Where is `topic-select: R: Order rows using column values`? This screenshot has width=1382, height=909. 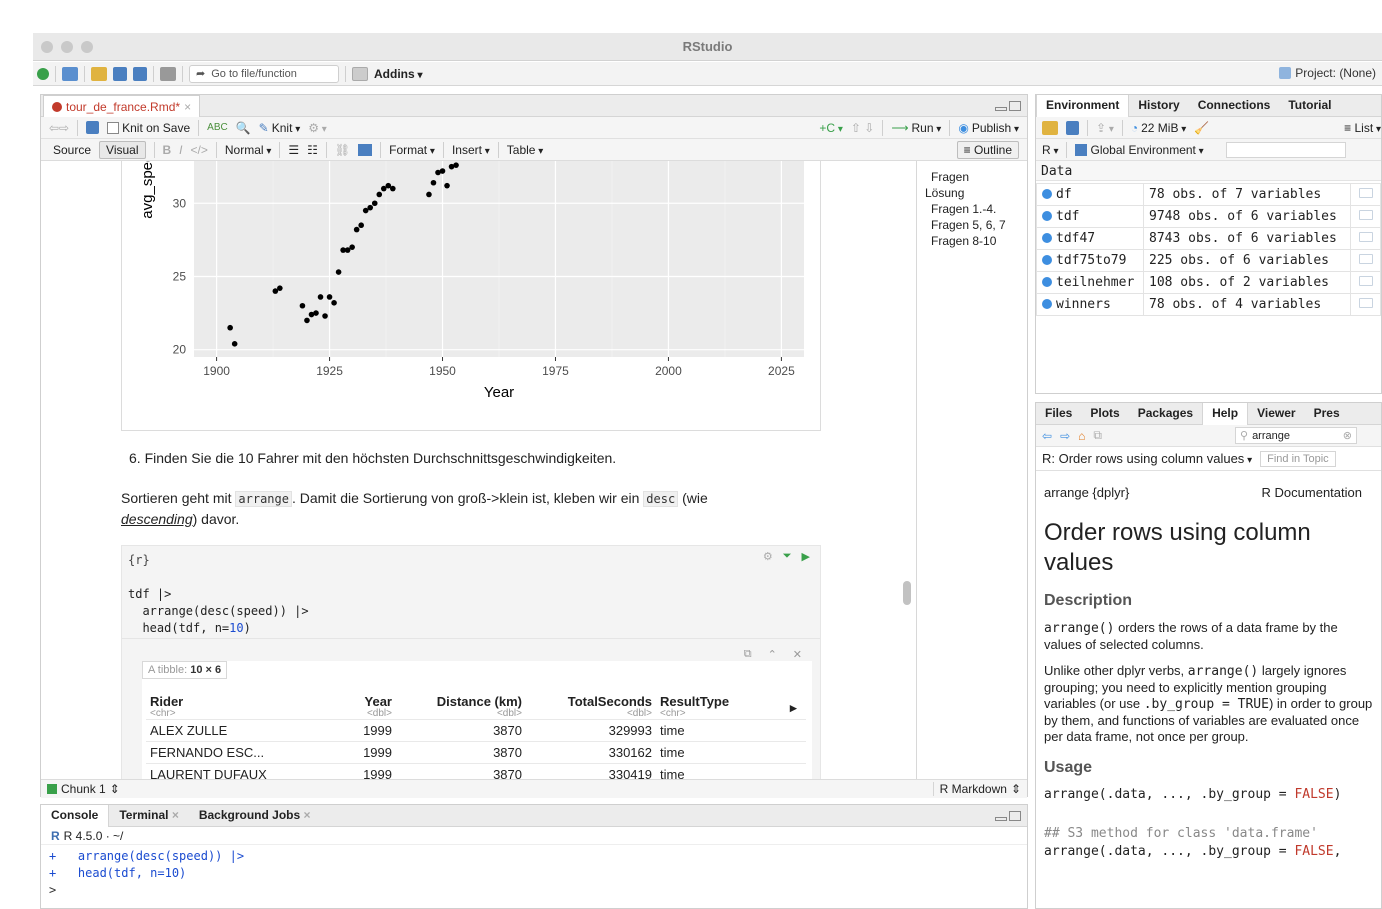
topic-select: R: Order rows using column values is located at coordinates (1147, 458).